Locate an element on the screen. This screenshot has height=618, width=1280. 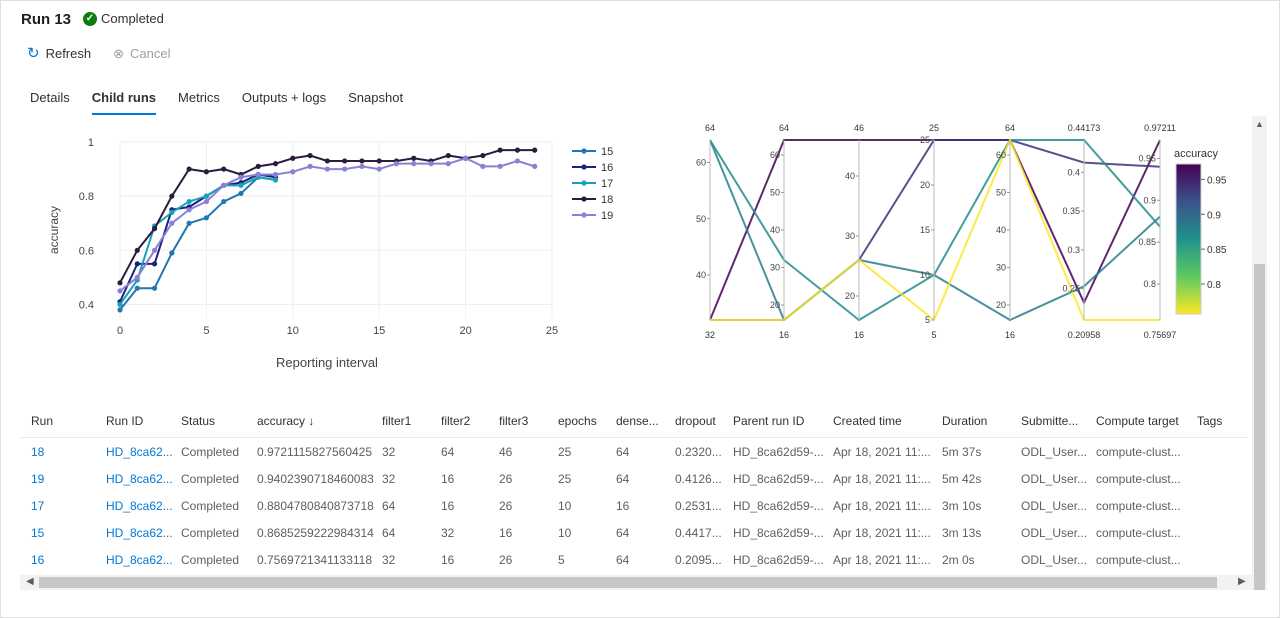
status-badge: ✓ Completed is located at coordinates (123, 18).